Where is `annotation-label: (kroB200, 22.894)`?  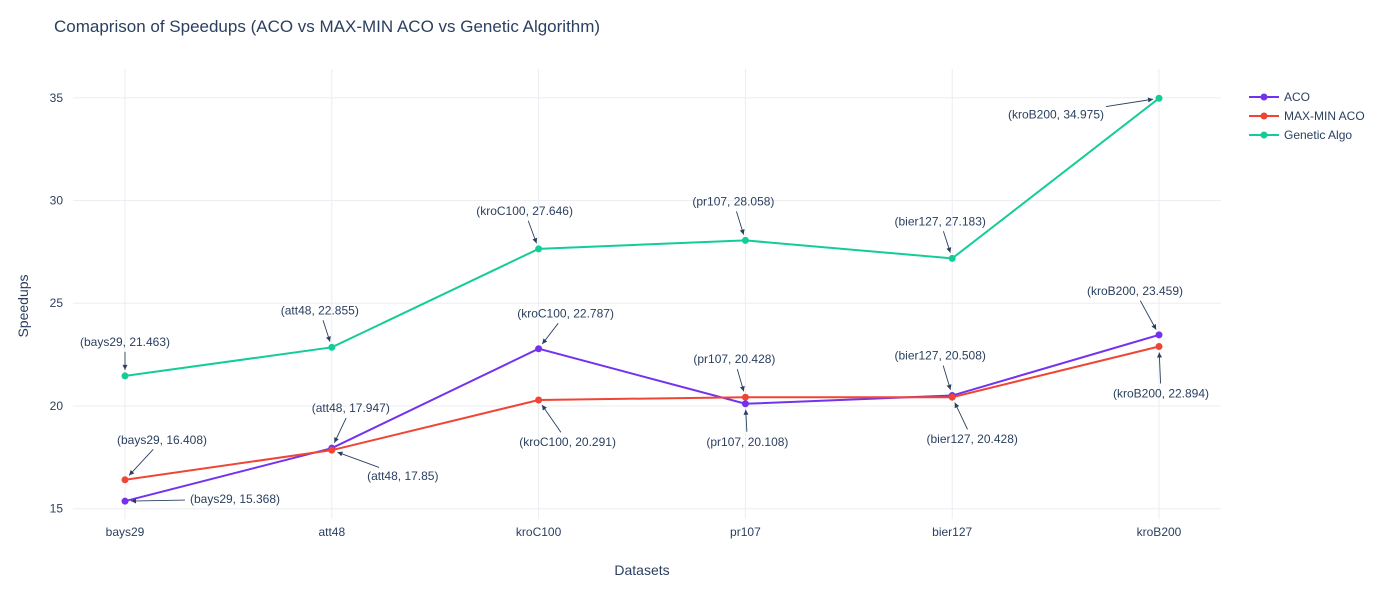 annotation-label: (kroB200, 22.894) is located at coordinates (1161, 394).